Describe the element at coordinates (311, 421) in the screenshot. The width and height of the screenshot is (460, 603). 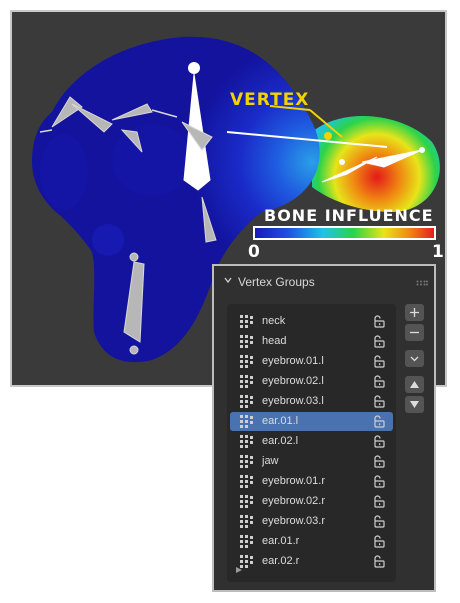
I see `list-item: ear.01.l` at that location.